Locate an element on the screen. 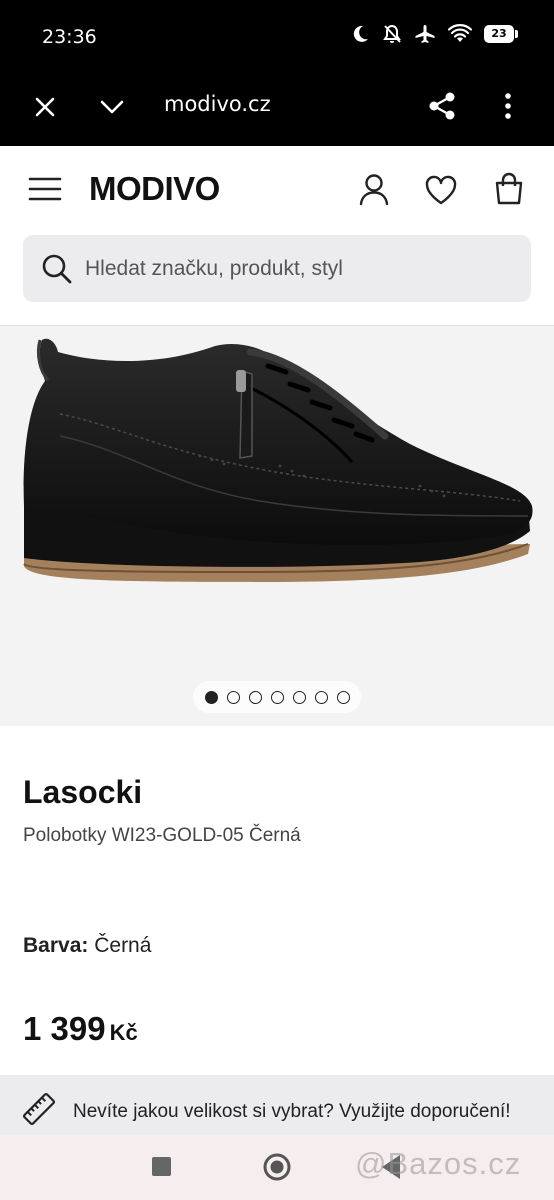 The width and height of the screenshot is (554, 1200). color-label: Barva: is located at coordinates (56, 945).